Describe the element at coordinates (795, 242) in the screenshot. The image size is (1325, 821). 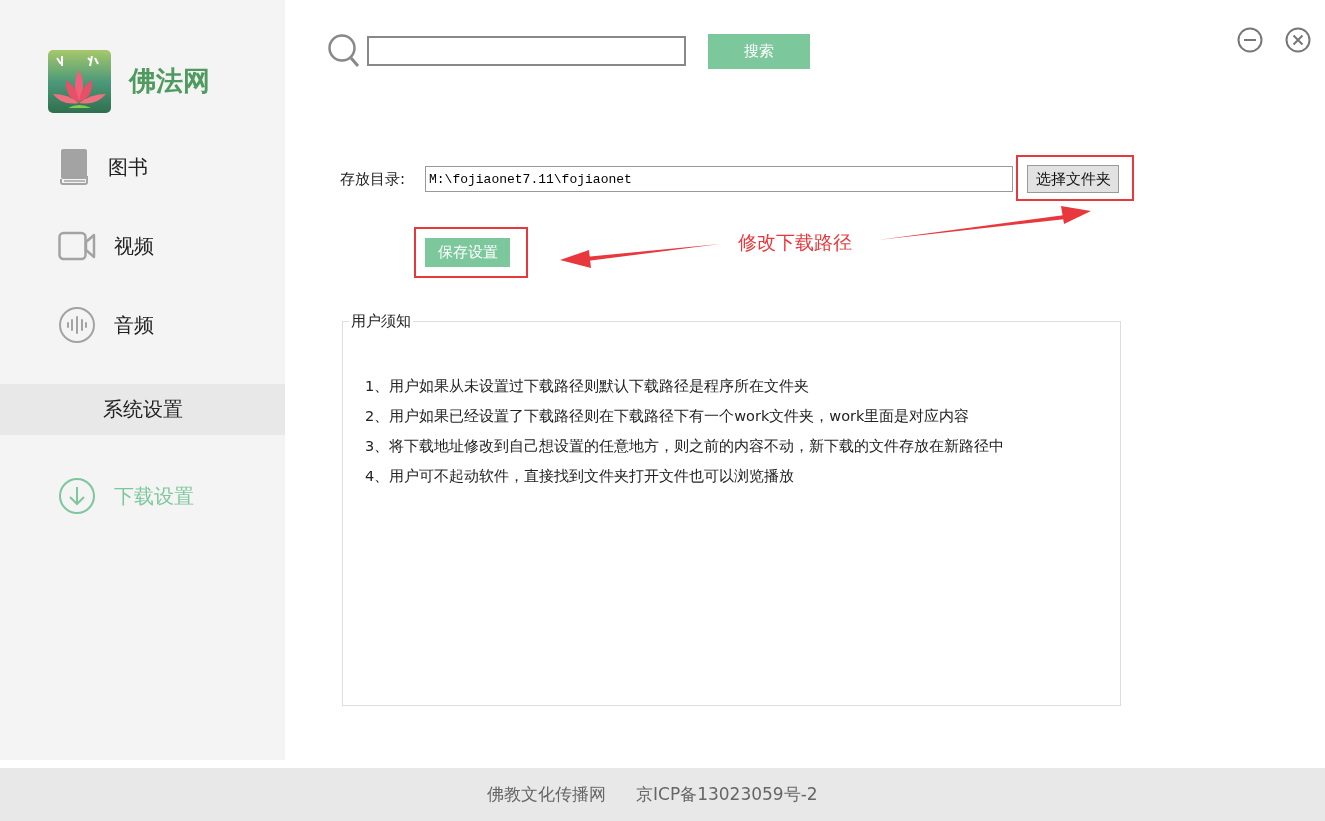
I see `annotation-text: 修改下载路径` at that location.